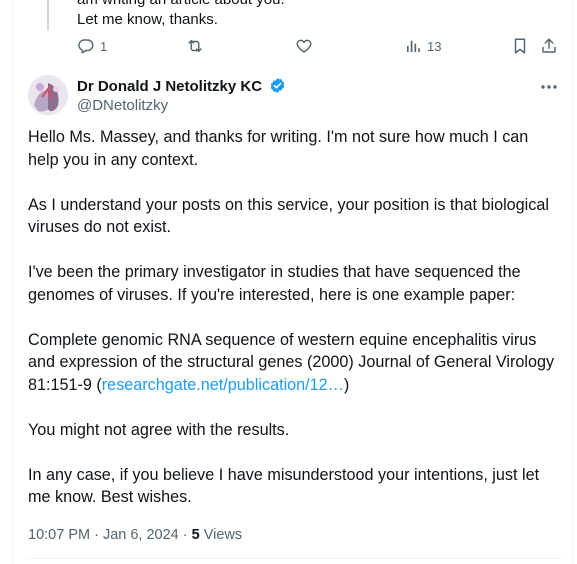 Image resolution: width=577 pixels, height=564 pixels. I want to click on tweet-metadata: 10:07 PM · Jan 6, 2024 · 5 Views, so click(135, 535).